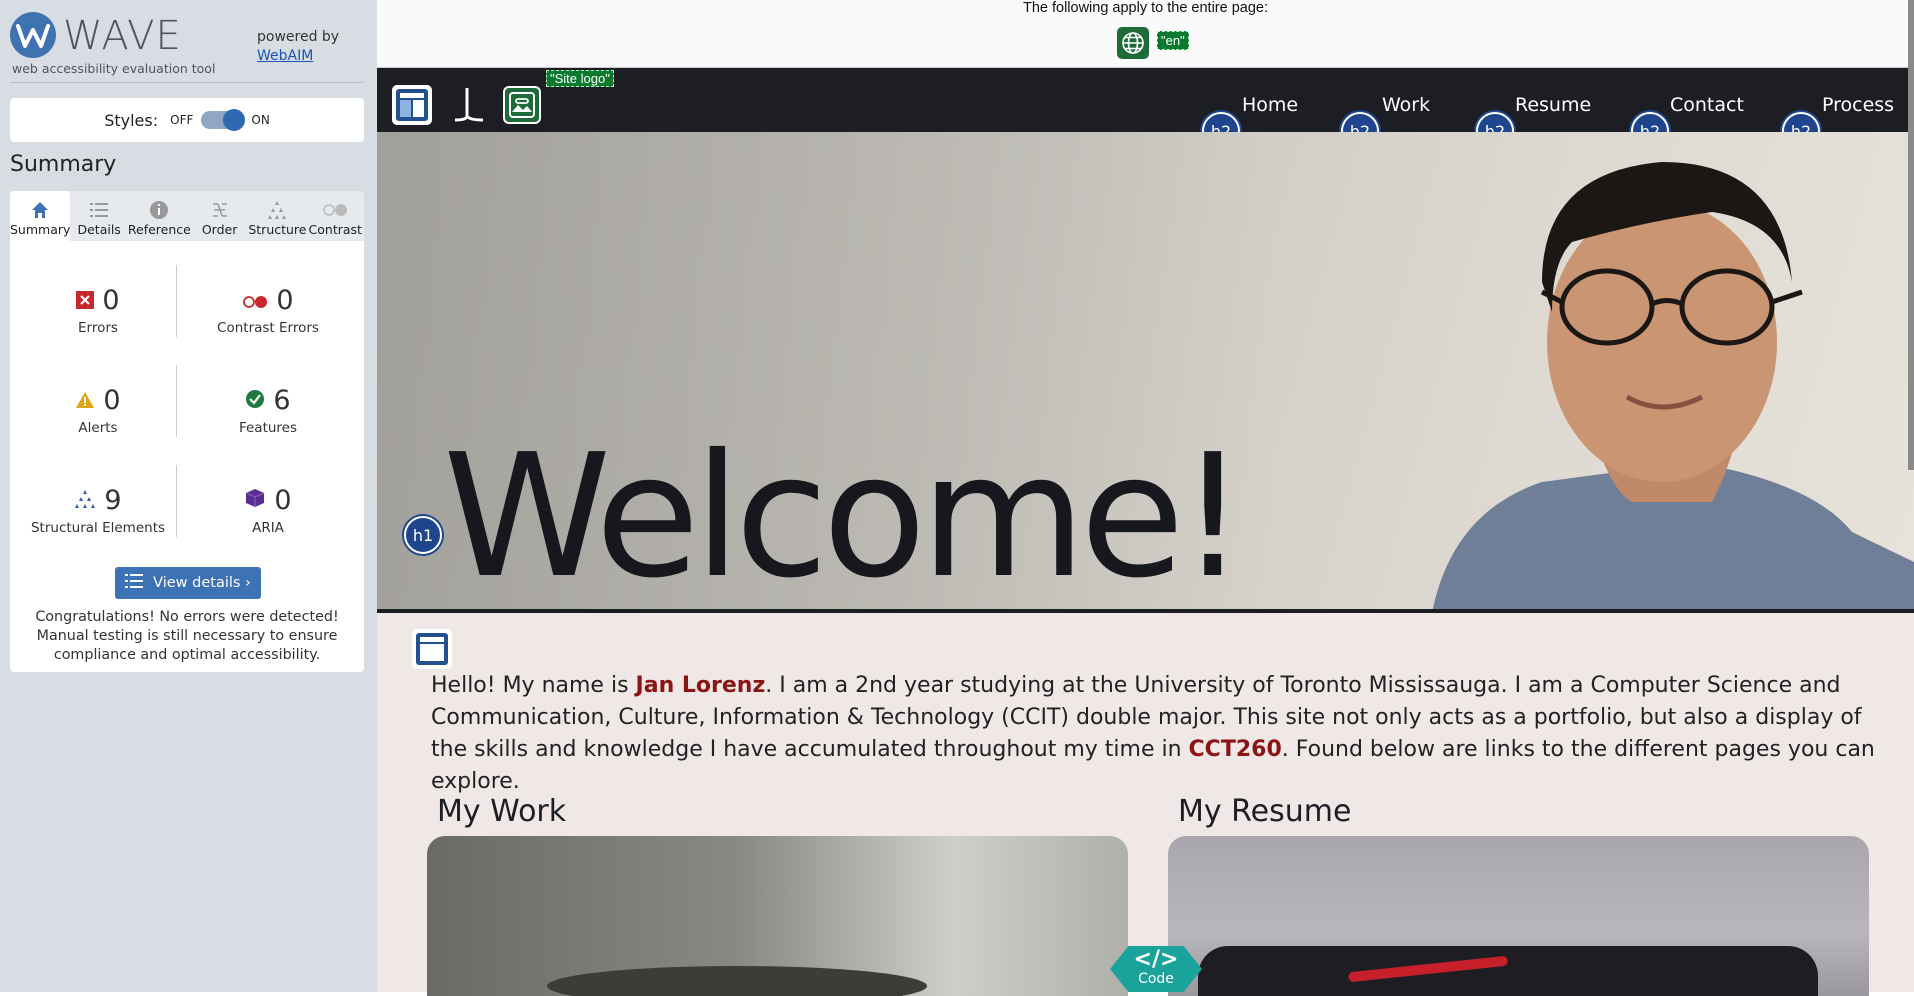 This screenshot has height=996, width=1914. Describe the element at coordinates (255, 300) in the screenshot. I see `contrast-error-icon` at that location.